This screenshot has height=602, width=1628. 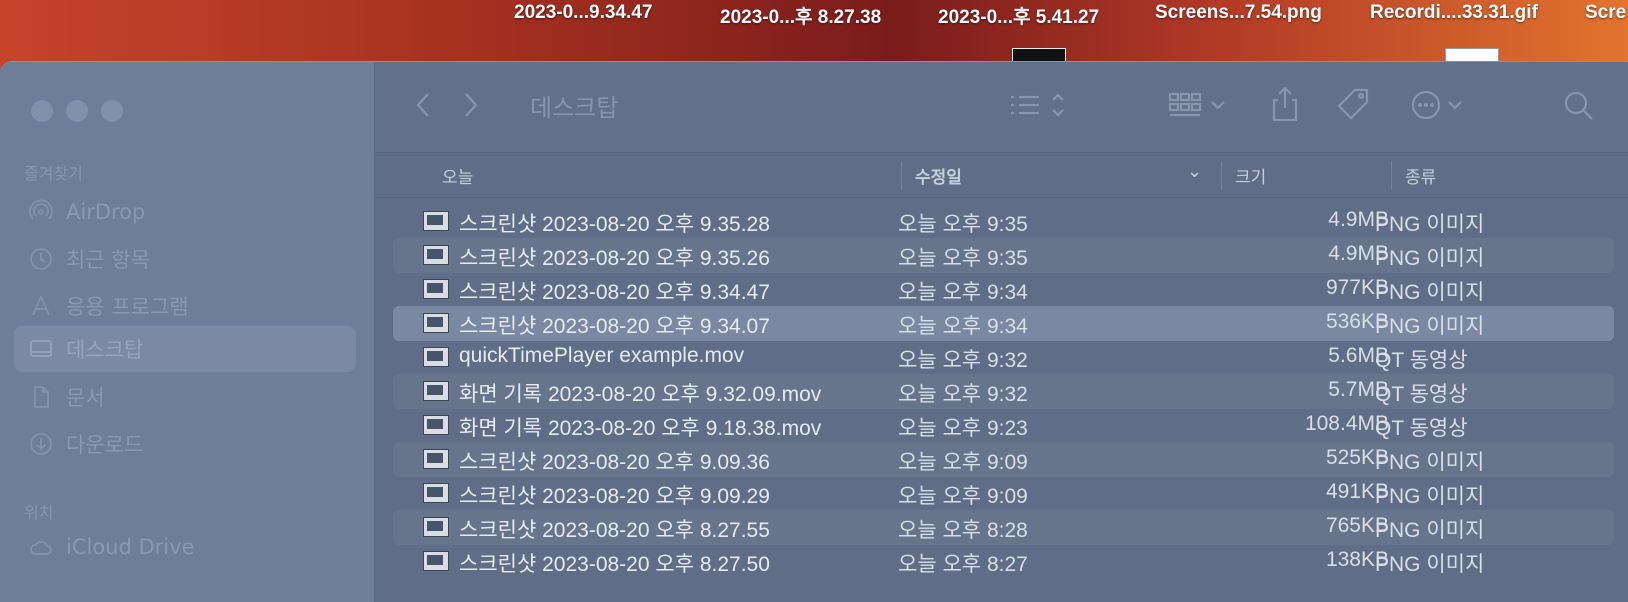 What do you see at coordinates (583, 13) in the screenshot?
I see `desktop-file-label: 2023-0...9.34.47` at bounding box center [583, 13].